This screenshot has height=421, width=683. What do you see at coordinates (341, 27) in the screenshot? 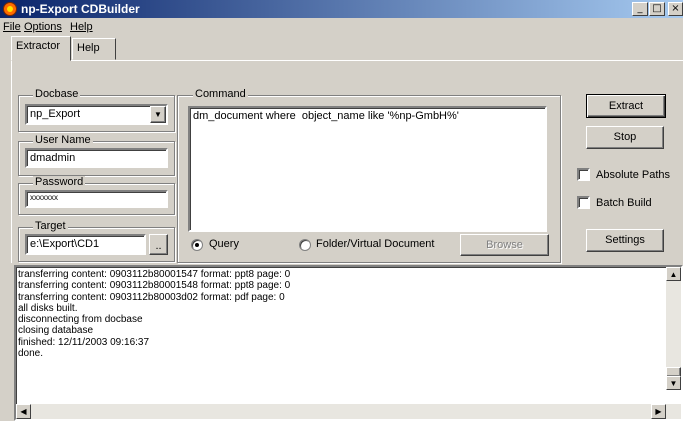
I see `menu-bar: File Options Help` at bounding box center [341, 27].